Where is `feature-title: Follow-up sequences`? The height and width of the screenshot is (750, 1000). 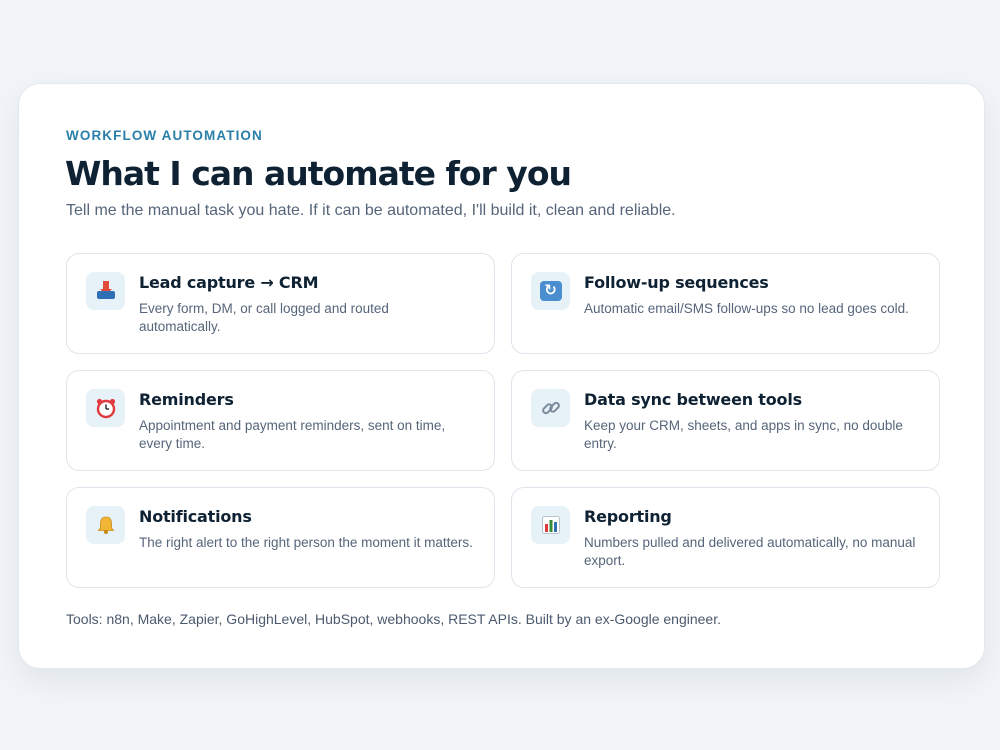
feature-title: Follow-up sequences is located at coordinates (676, 282).